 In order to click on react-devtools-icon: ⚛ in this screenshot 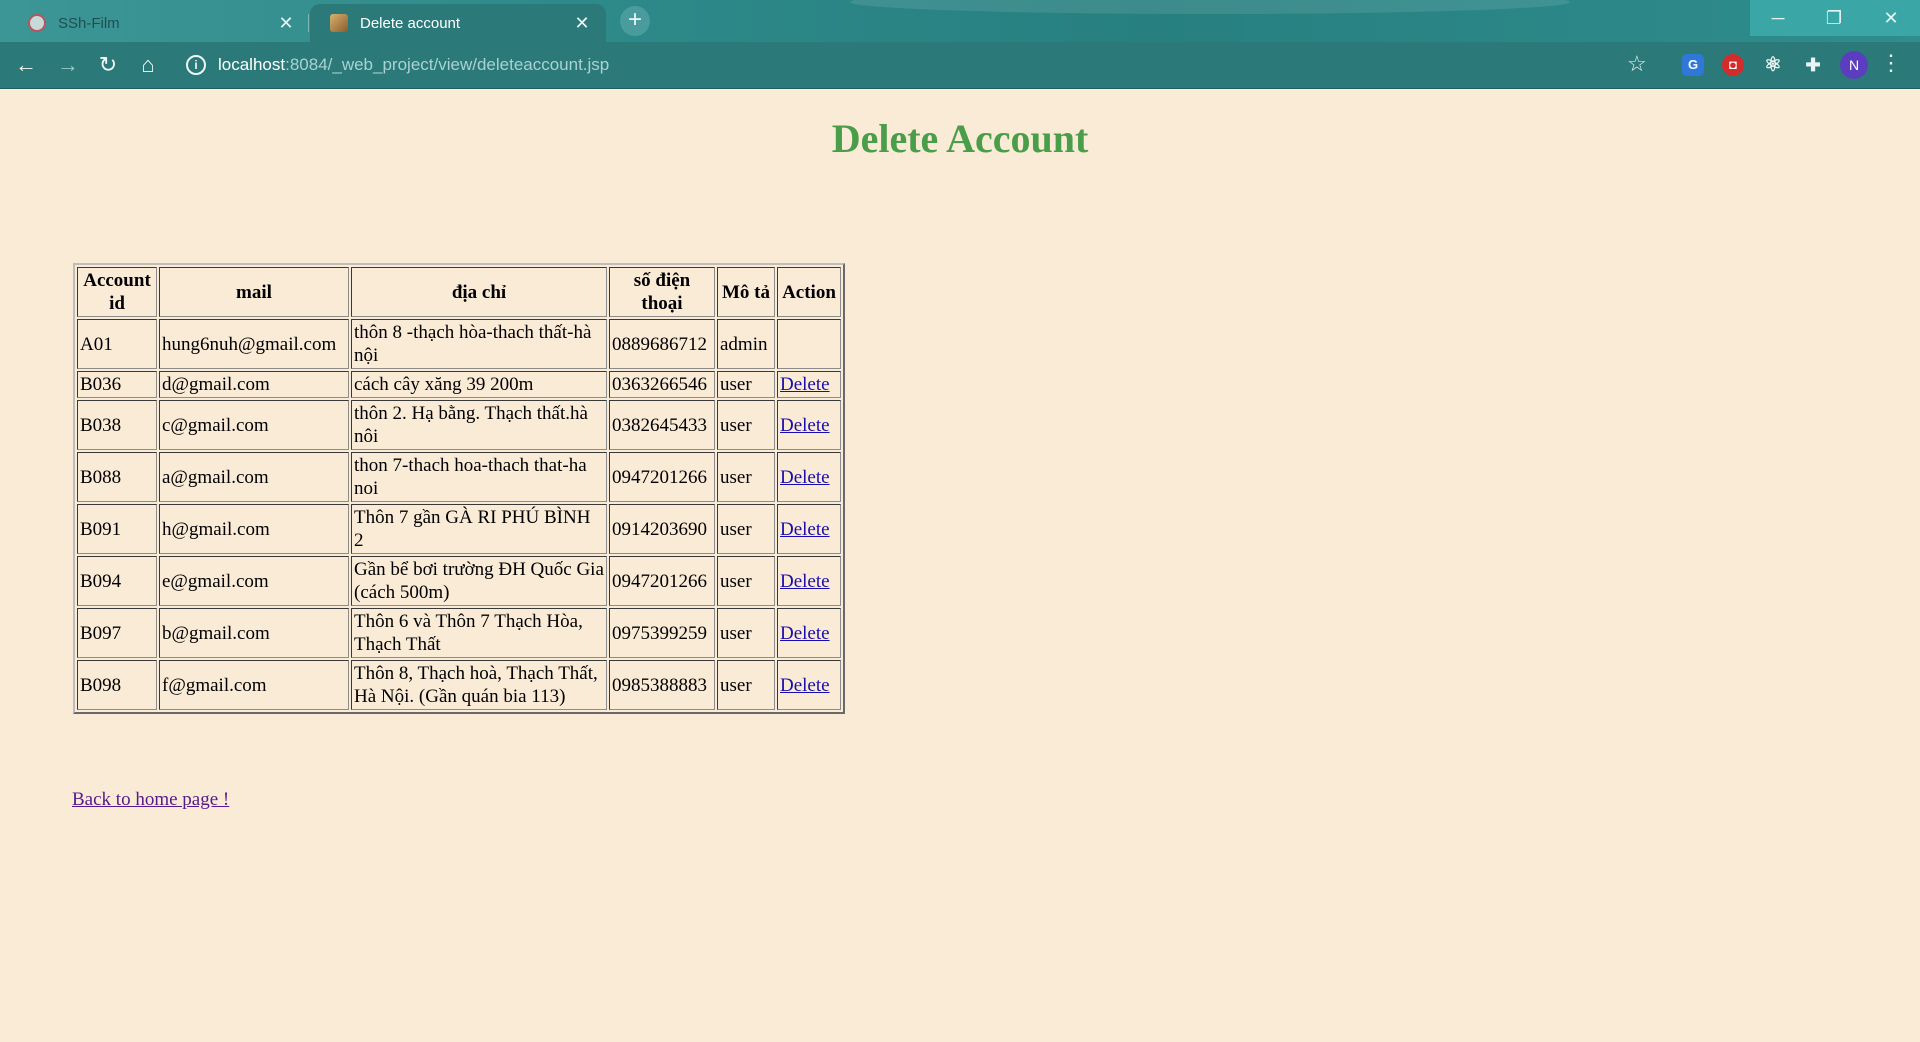, I will do `click(1773, 65)`.